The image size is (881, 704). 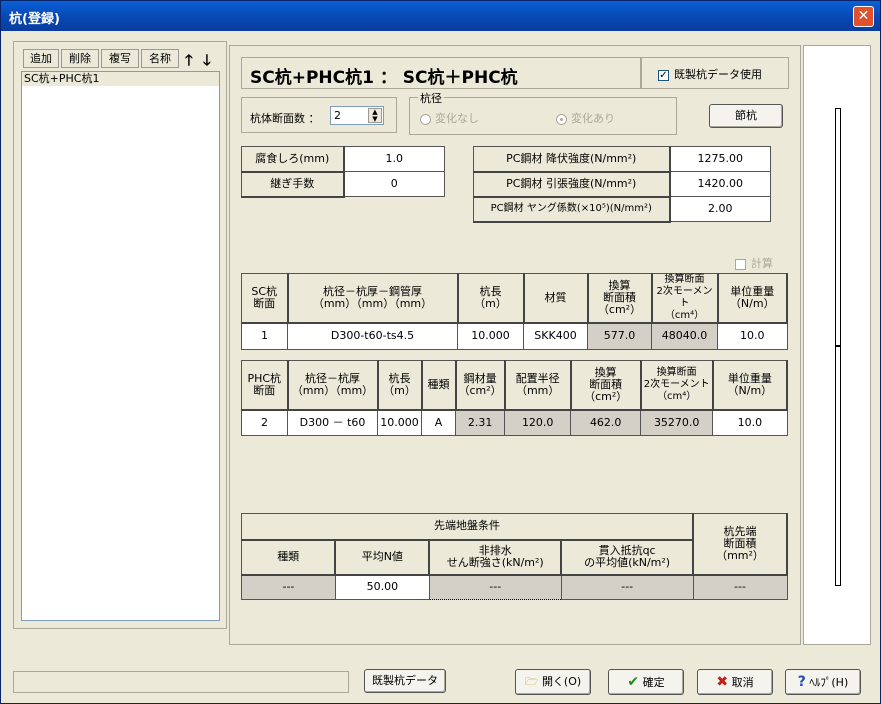 What do you see at coordinates (620, 298) in the screenshot?
I see `sc-header-area: 換算 断面積 （cm²）` at bounding box center [620, 298].